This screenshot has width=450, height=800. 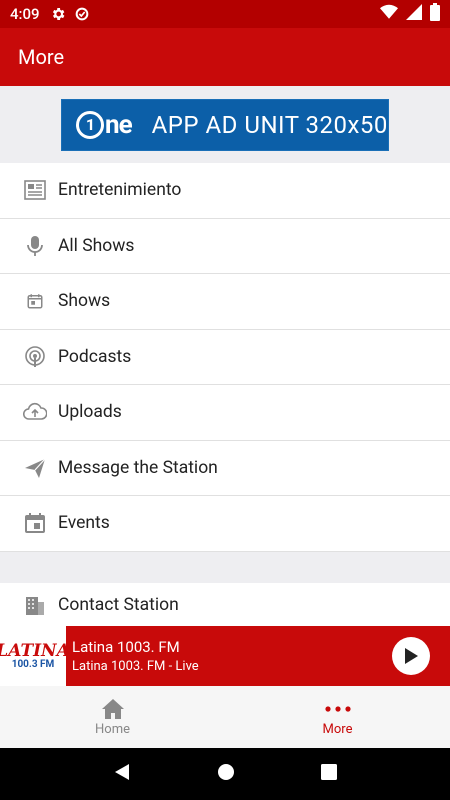 What do you see at coordinates (35, 468) in the screenshot?
I see `send-icon` at bounding box center [35, 468].